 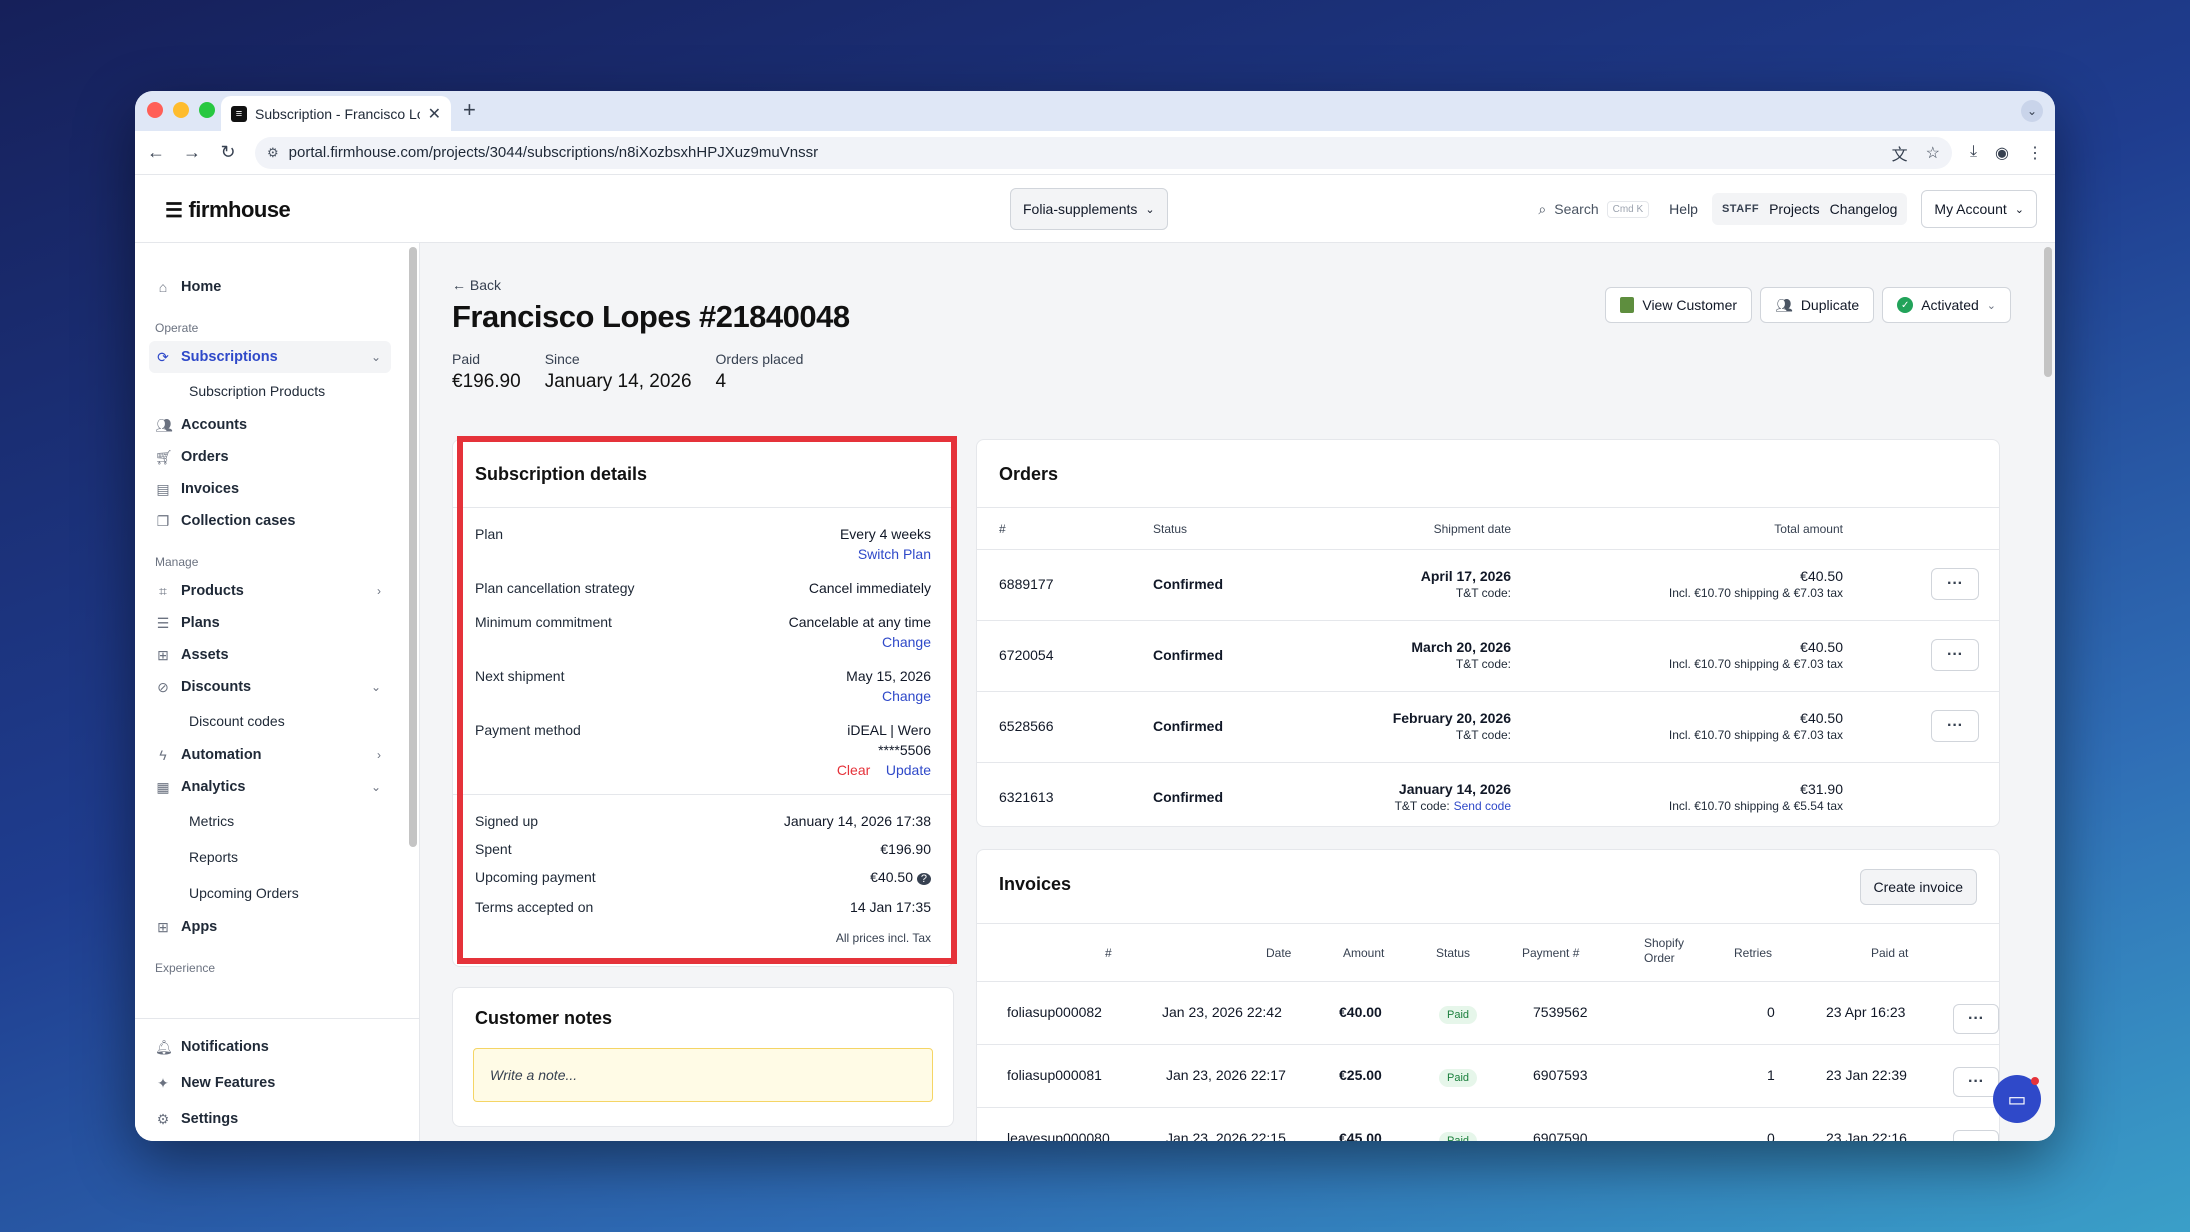 I want to click on sidebar-item-orders: 🛒︎ Orders, so click(x=270, y=457).